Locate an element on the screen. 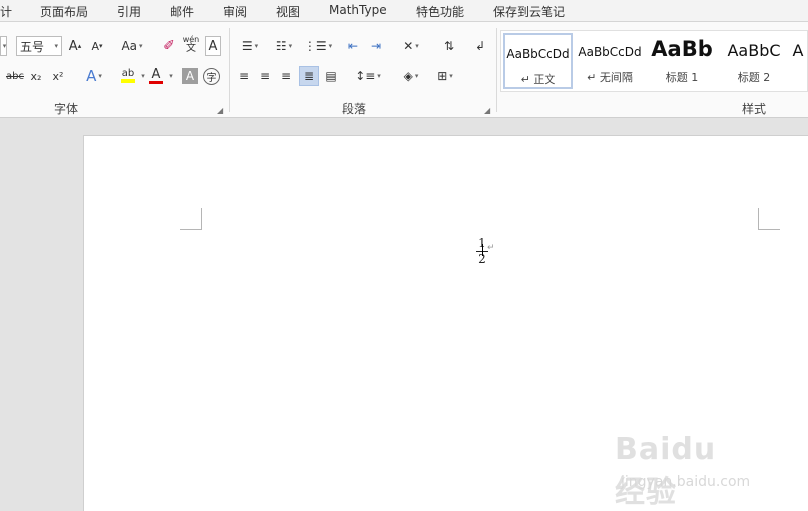 The image size is (808, 511). increase-indent-icon: ⇥ is located at coordinates (376, 46).